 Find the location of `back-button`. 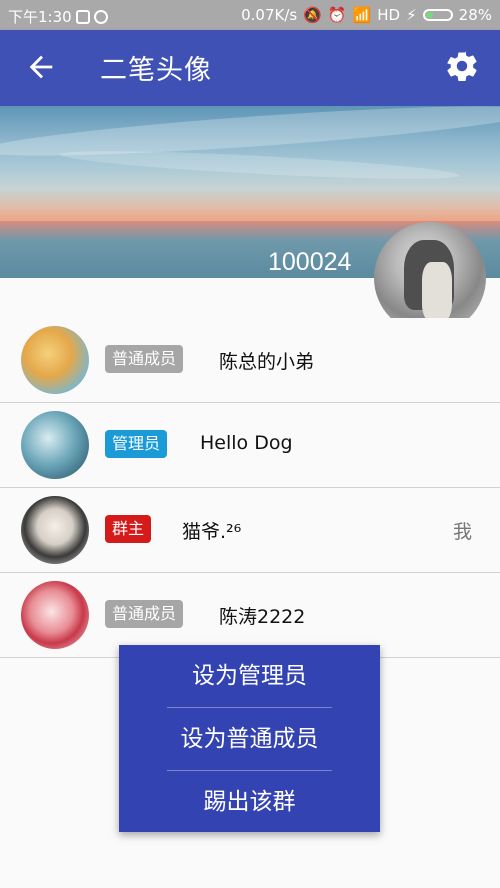

back-button is located at coordinates (41, 67).